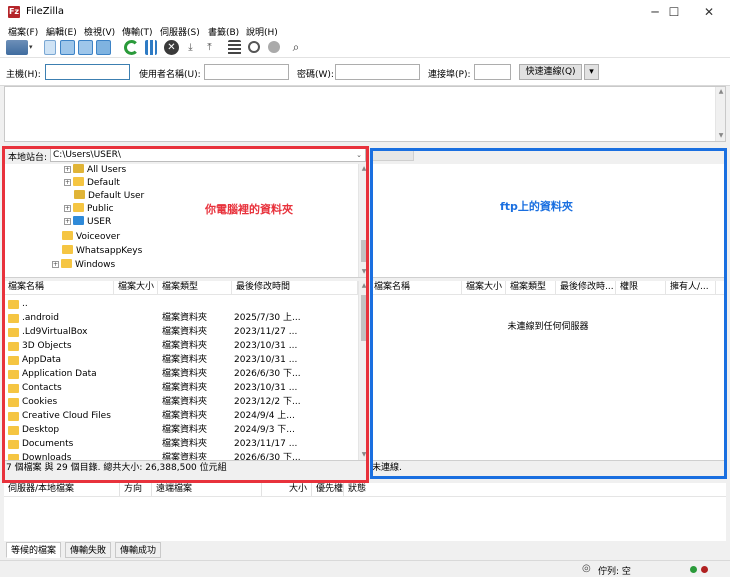 This screenshot has height=577, width=730. What do you see at coordinates (365, 568) in the screenshot?
I see `status-bar: ◎ 佇列: 空` at bounding box center [365, 568].